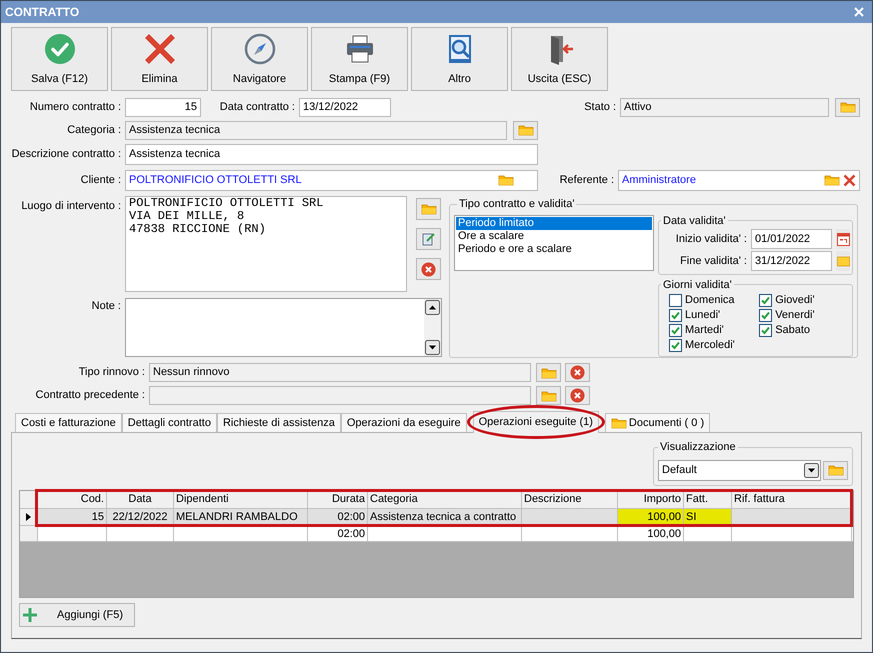  What do you see at coordinates (698, 447) in the screenshot?
I see `group-title: Visualizzazione` at bounding box center [698, 447].